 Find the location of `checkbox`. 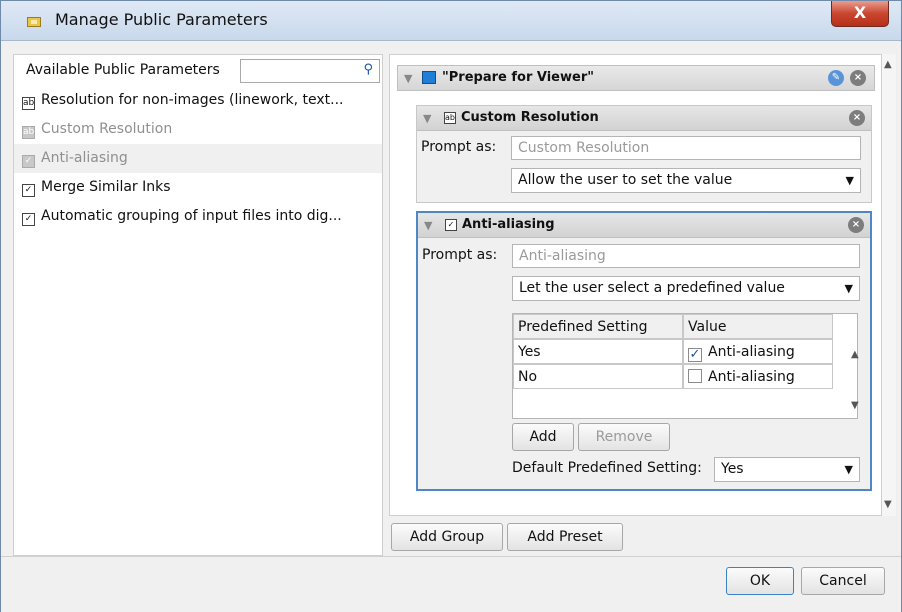

checkbox is located at coordinates (695, 376).